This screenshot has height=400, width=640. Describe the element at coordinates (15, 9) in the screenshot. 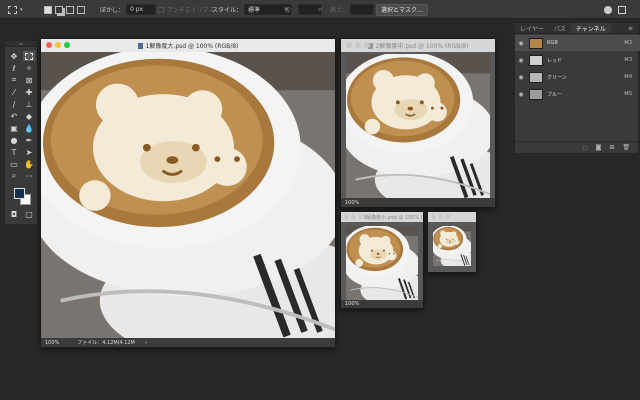

I see `marquee-tool-preset: ▾` at that location.